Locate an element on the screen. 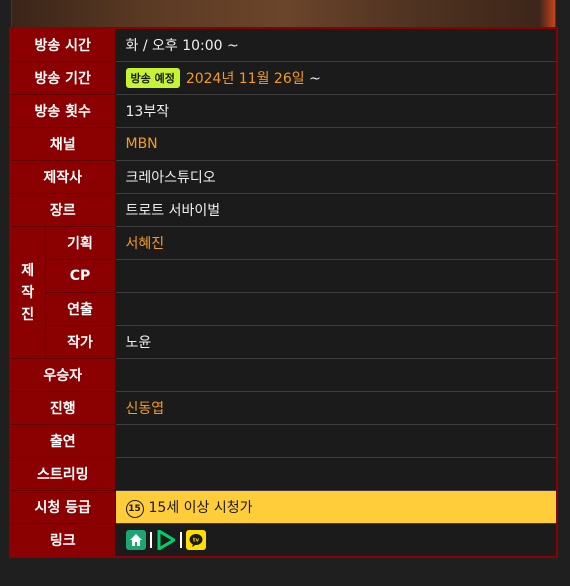 Image resolution: width=570 pixels, height=586 pixels. label-air-period: 방송 기간 is located at coordinates (62, 78).